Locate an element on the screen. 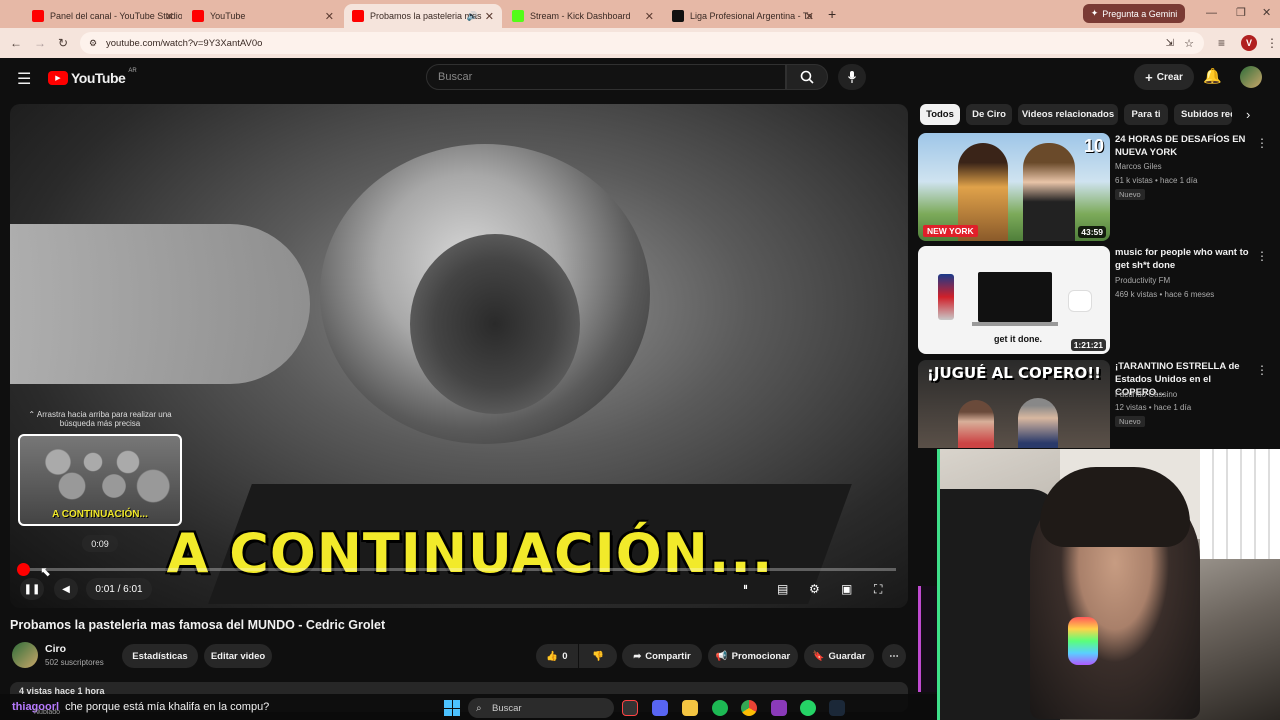 The width and height of the screenshot is (1280, 720). forward-arrow-icon: → is located at coordinates (40, 43).